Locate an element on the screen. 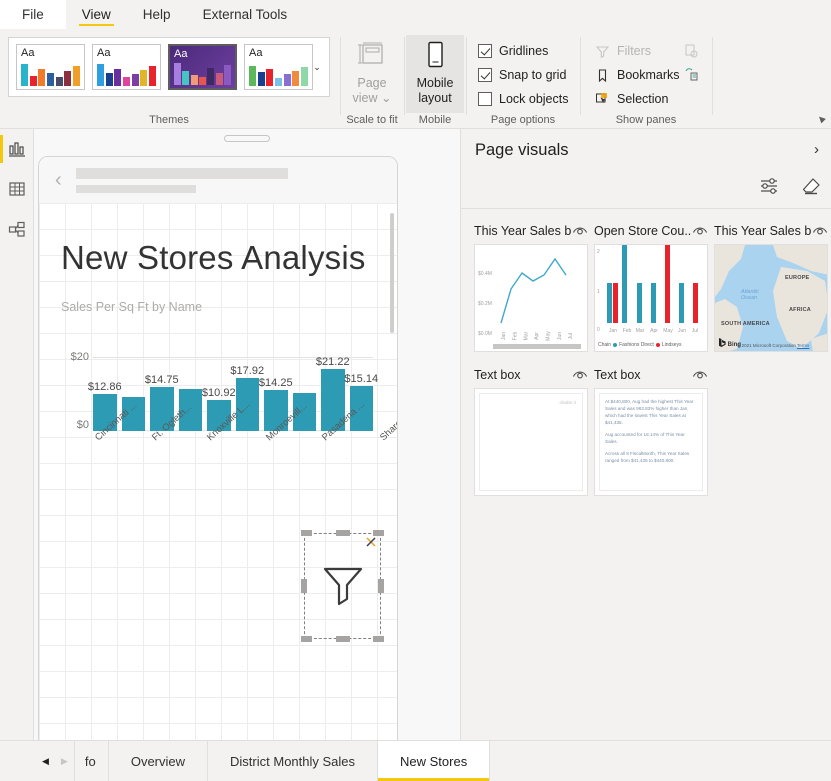 The height and width of the screenshot is (781, 831). theme-swatch-2: Aa is located at coordinates (126, 67).